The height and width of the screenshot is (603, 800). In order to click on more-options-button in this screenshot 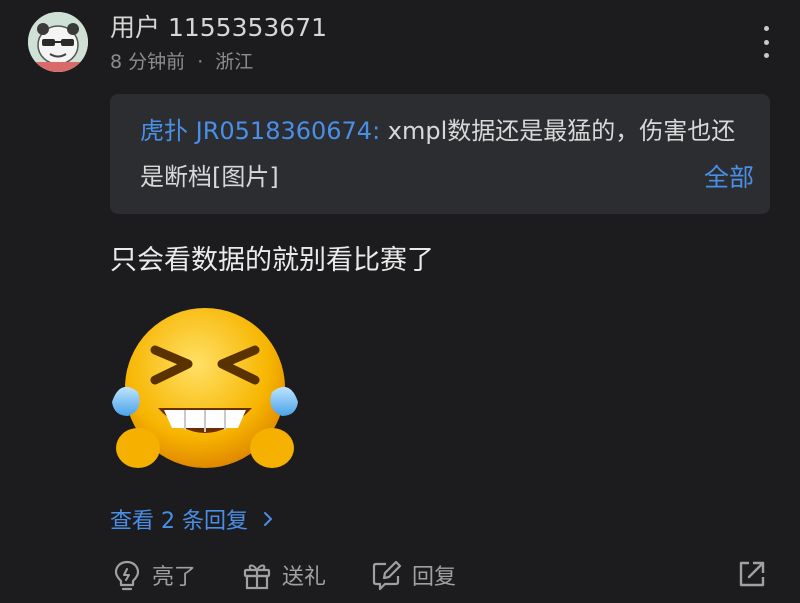, I will do `click(766, 42)`.